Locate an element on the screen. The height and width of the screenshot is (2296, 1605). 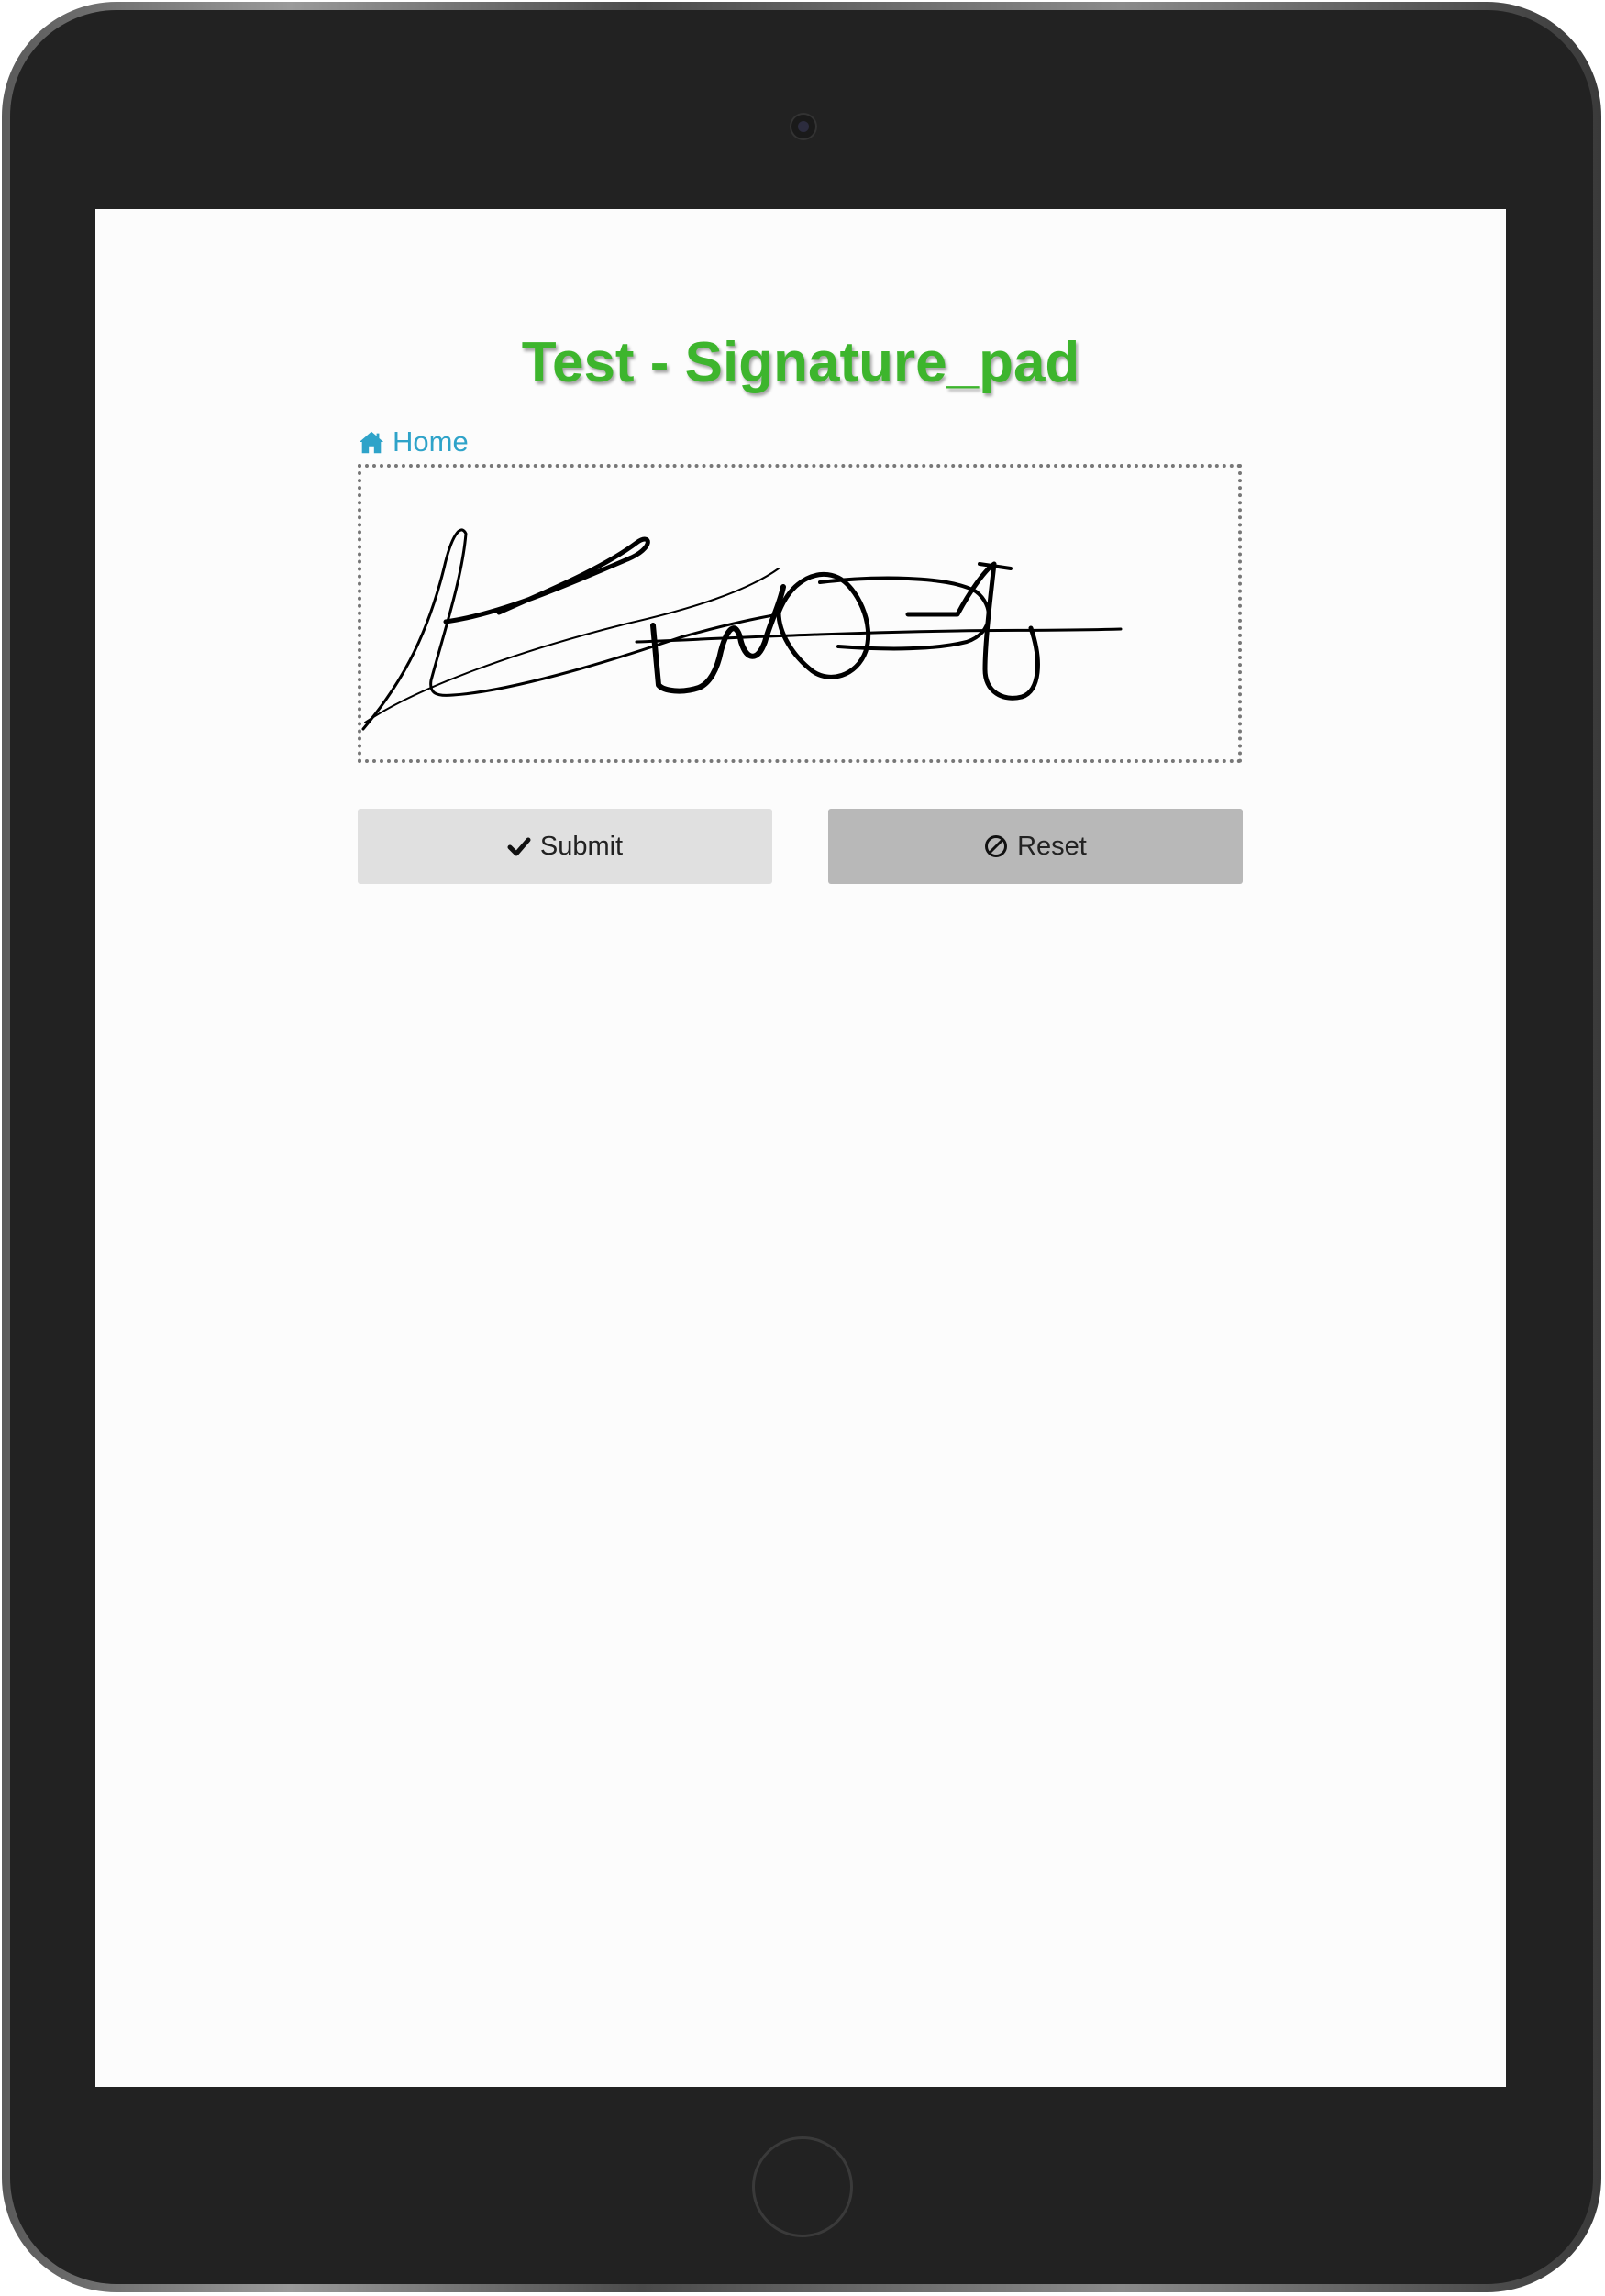
home-link: Home is located at coordinates (413, 441).